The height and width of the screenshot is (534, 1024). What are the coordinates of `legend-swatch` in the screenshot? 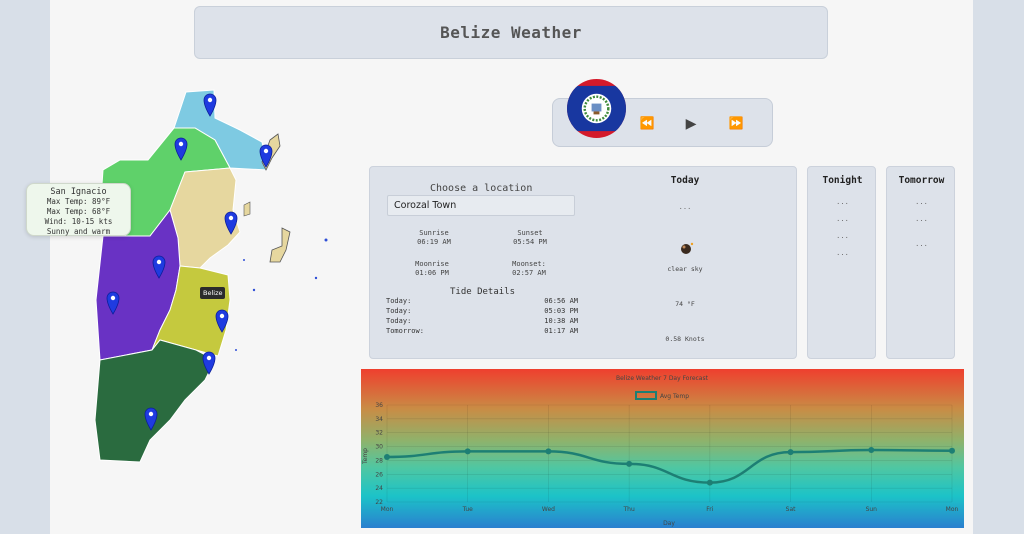 It's located at (646, 395).